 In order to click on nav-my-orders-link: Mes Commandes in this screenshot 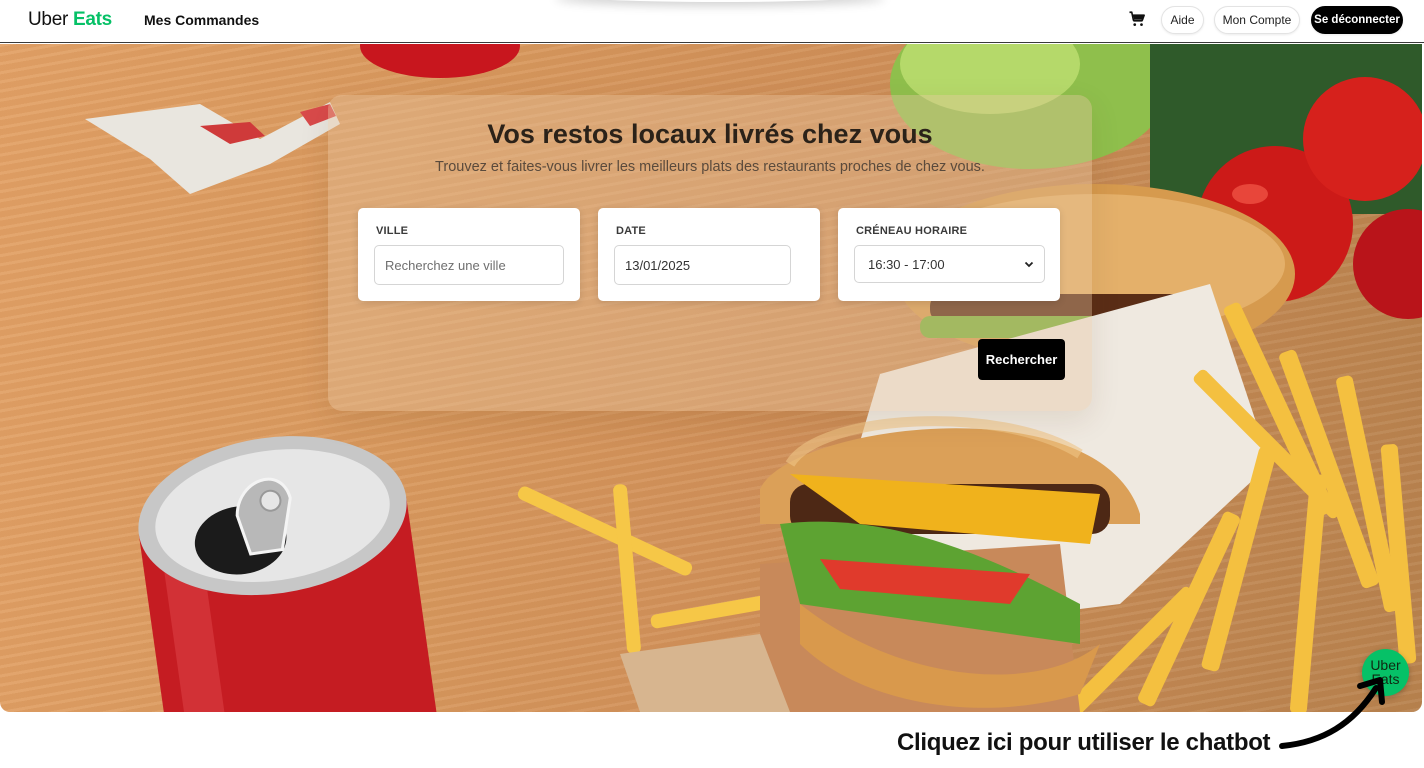, I will do `click(201, 20)`.